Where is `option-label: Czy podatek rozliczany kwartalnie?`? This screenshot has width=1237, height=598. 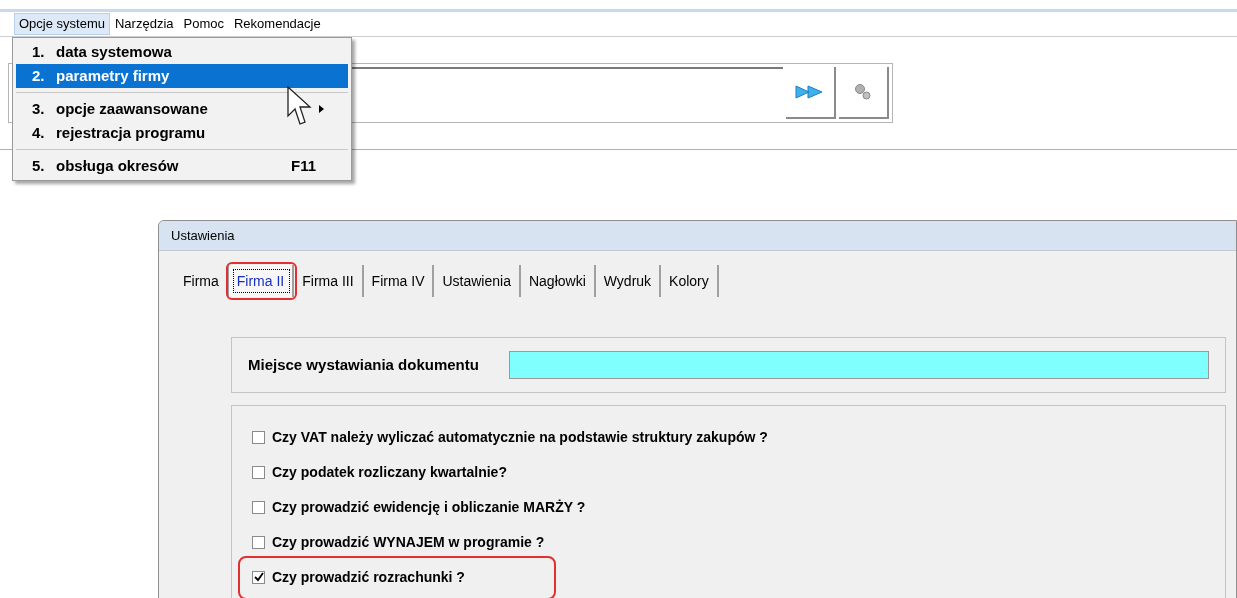
option-label: Czy podatek rozliczany kwartalnie? is located at coordinates (389, 472).